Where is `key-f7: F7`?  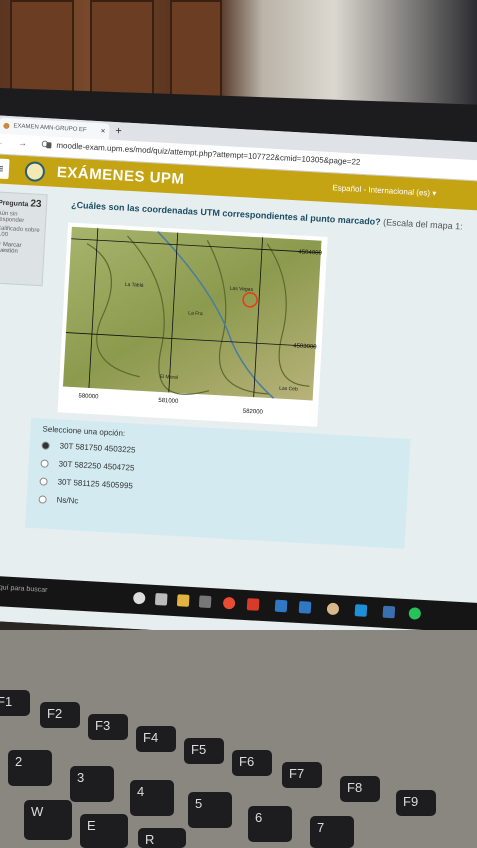 key-f7: F7 is located at coordinates (302, 775).